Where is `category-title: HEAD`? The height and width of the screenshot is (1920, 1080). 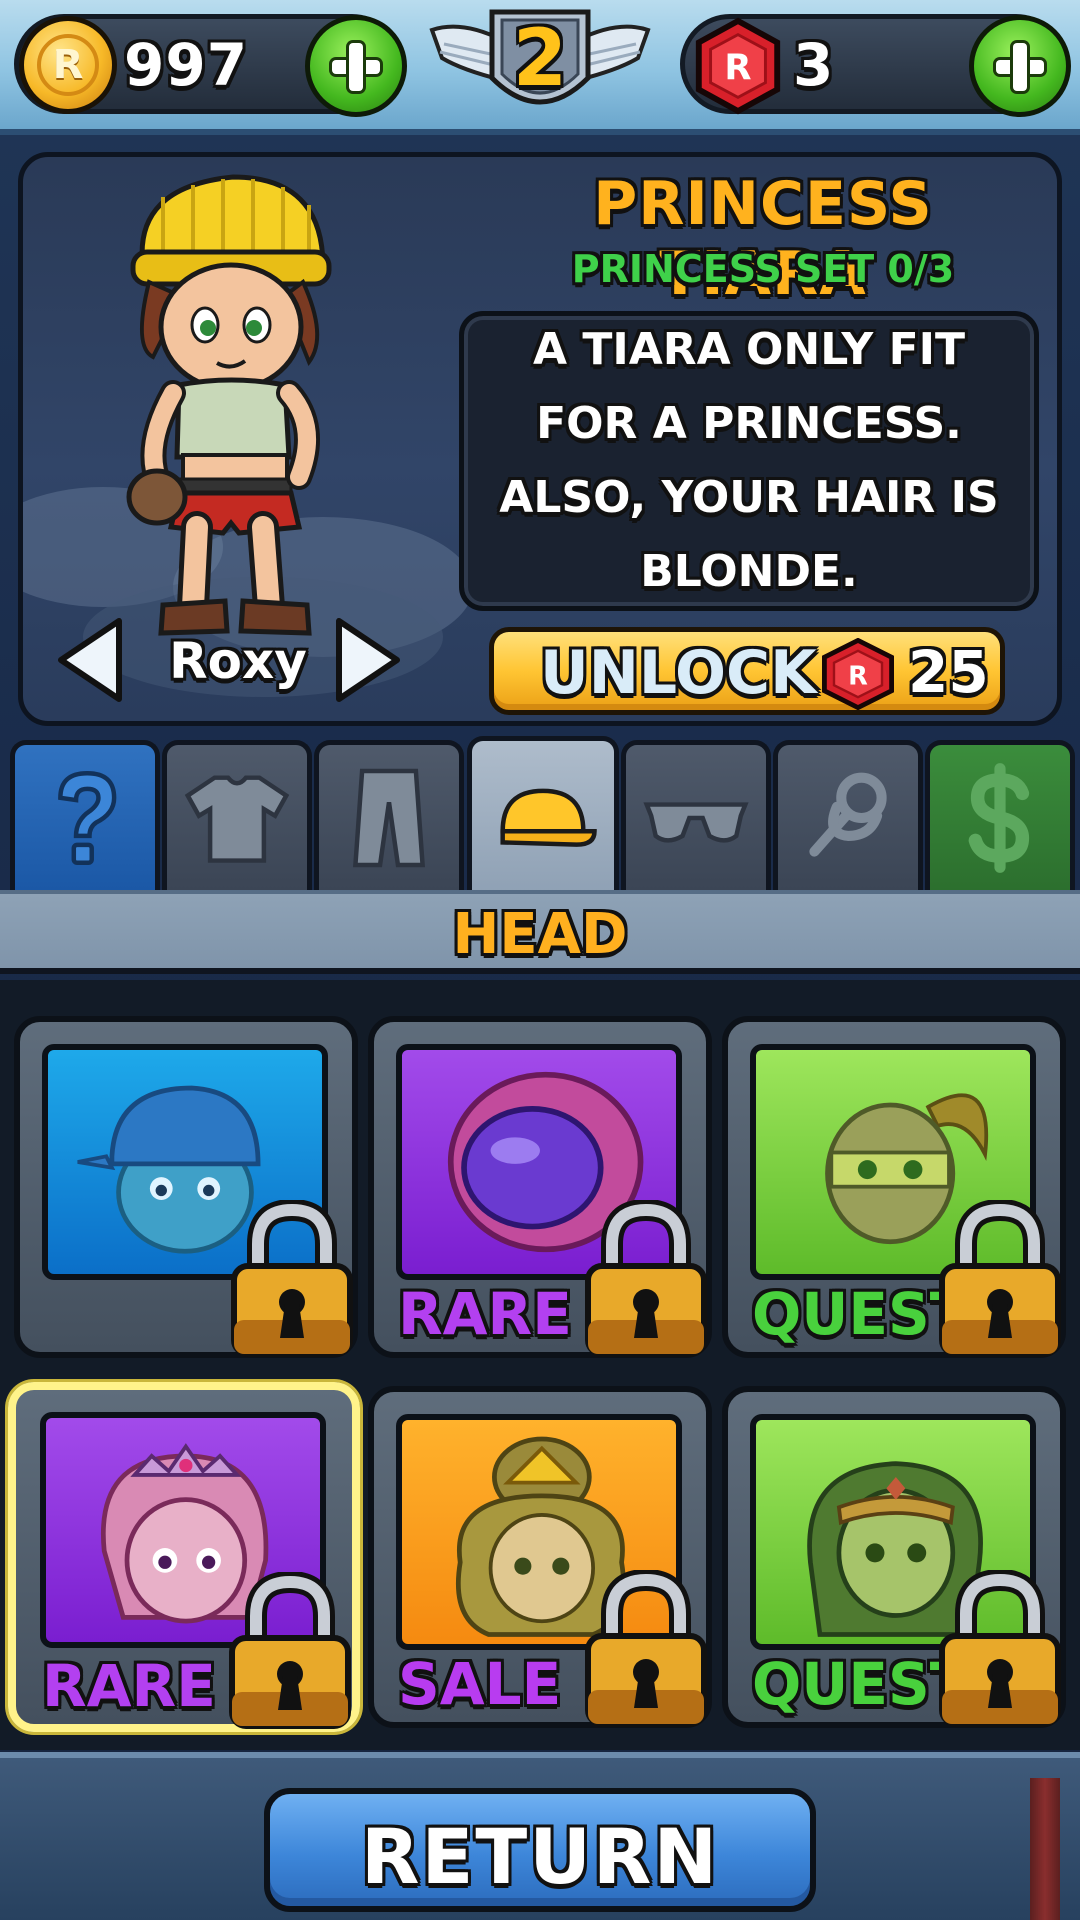 category-title: HEAD is located at coordinates (540, 934).